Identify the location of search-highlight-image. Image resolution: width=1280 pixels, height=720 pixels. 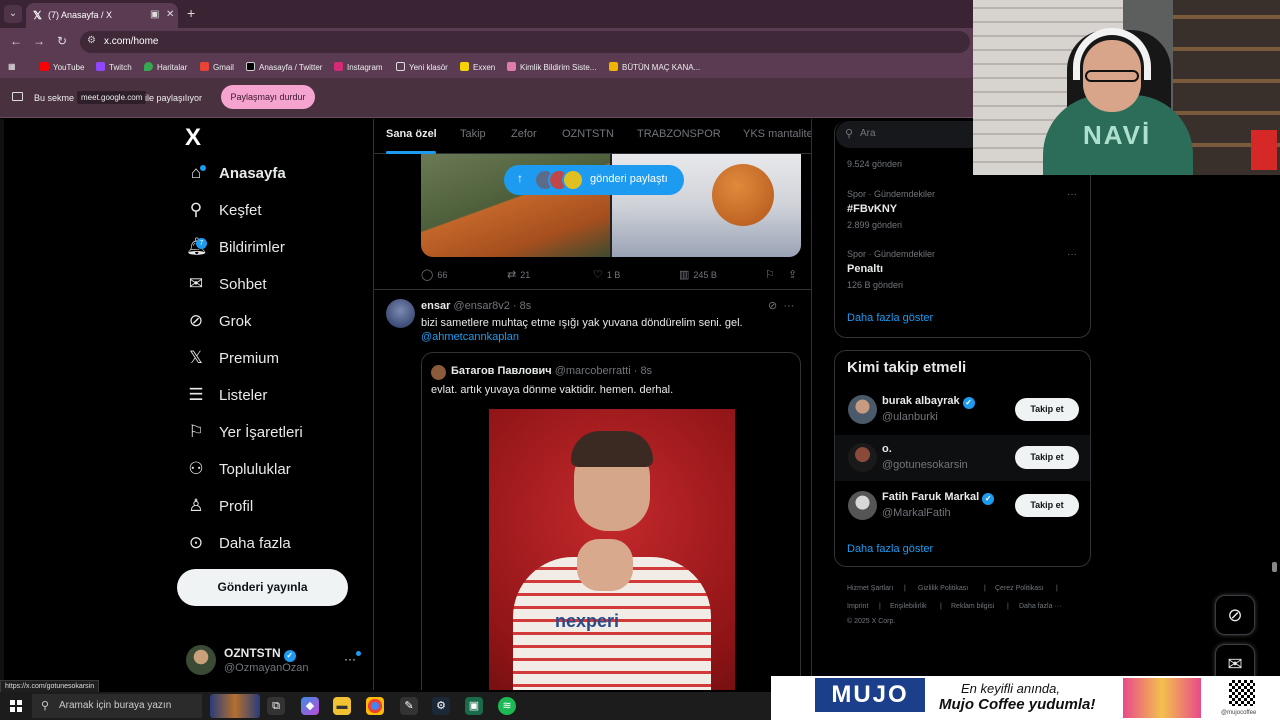
(235, 706).